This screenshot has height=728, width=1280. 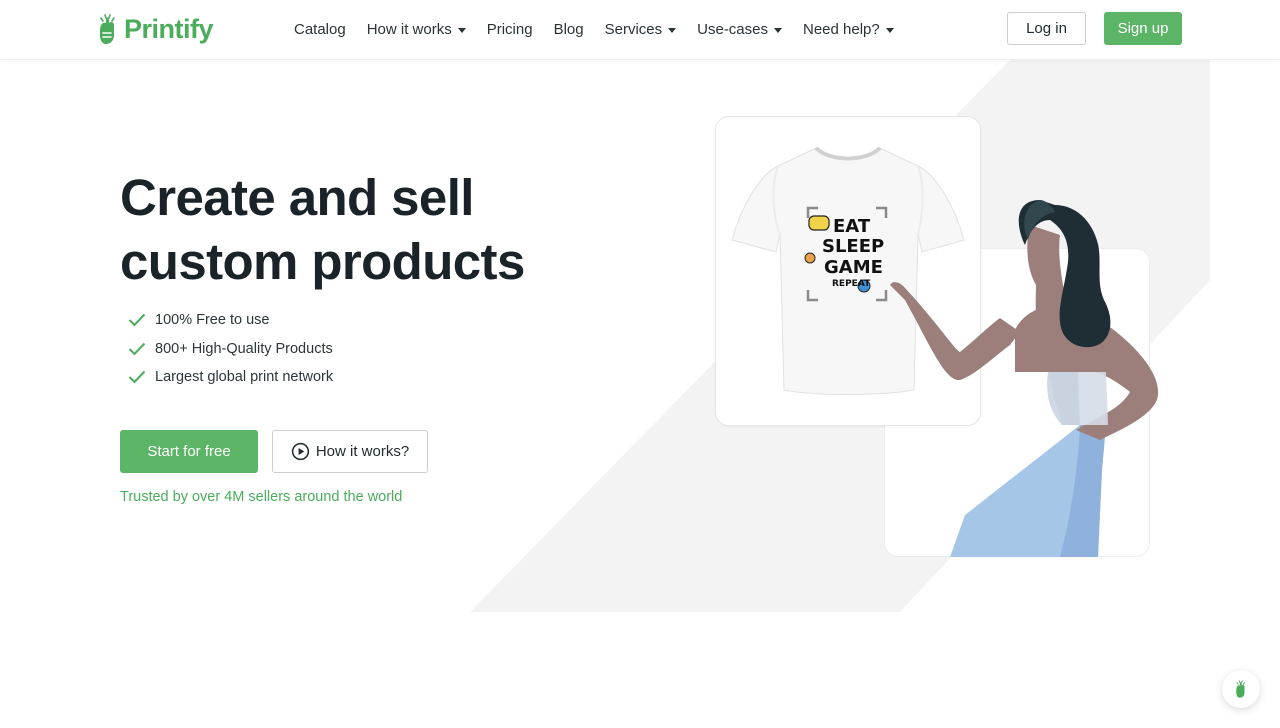 I want to click on how-it-works-button: How it works?, so click(x=350, y=451).